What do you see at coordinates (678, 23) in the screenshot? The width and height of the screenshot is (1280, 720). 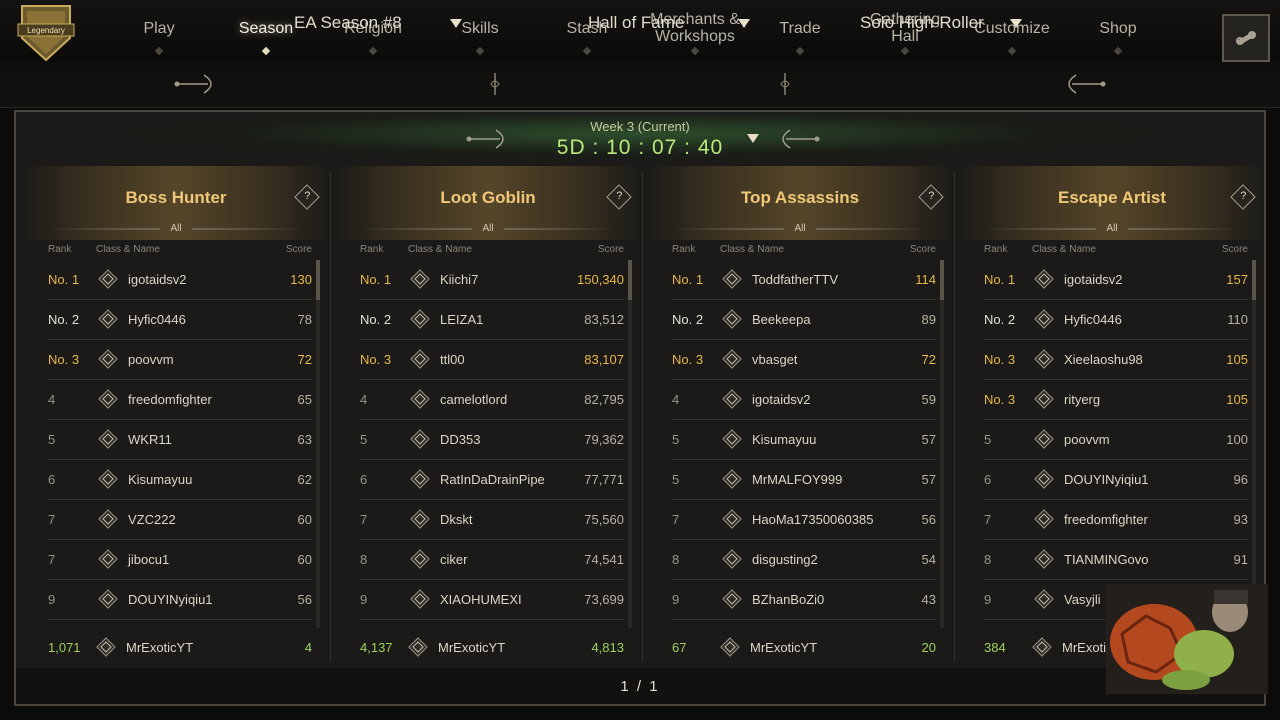 I see `board-dropdown: Hall of Fame` at bounding box center [678, 23].